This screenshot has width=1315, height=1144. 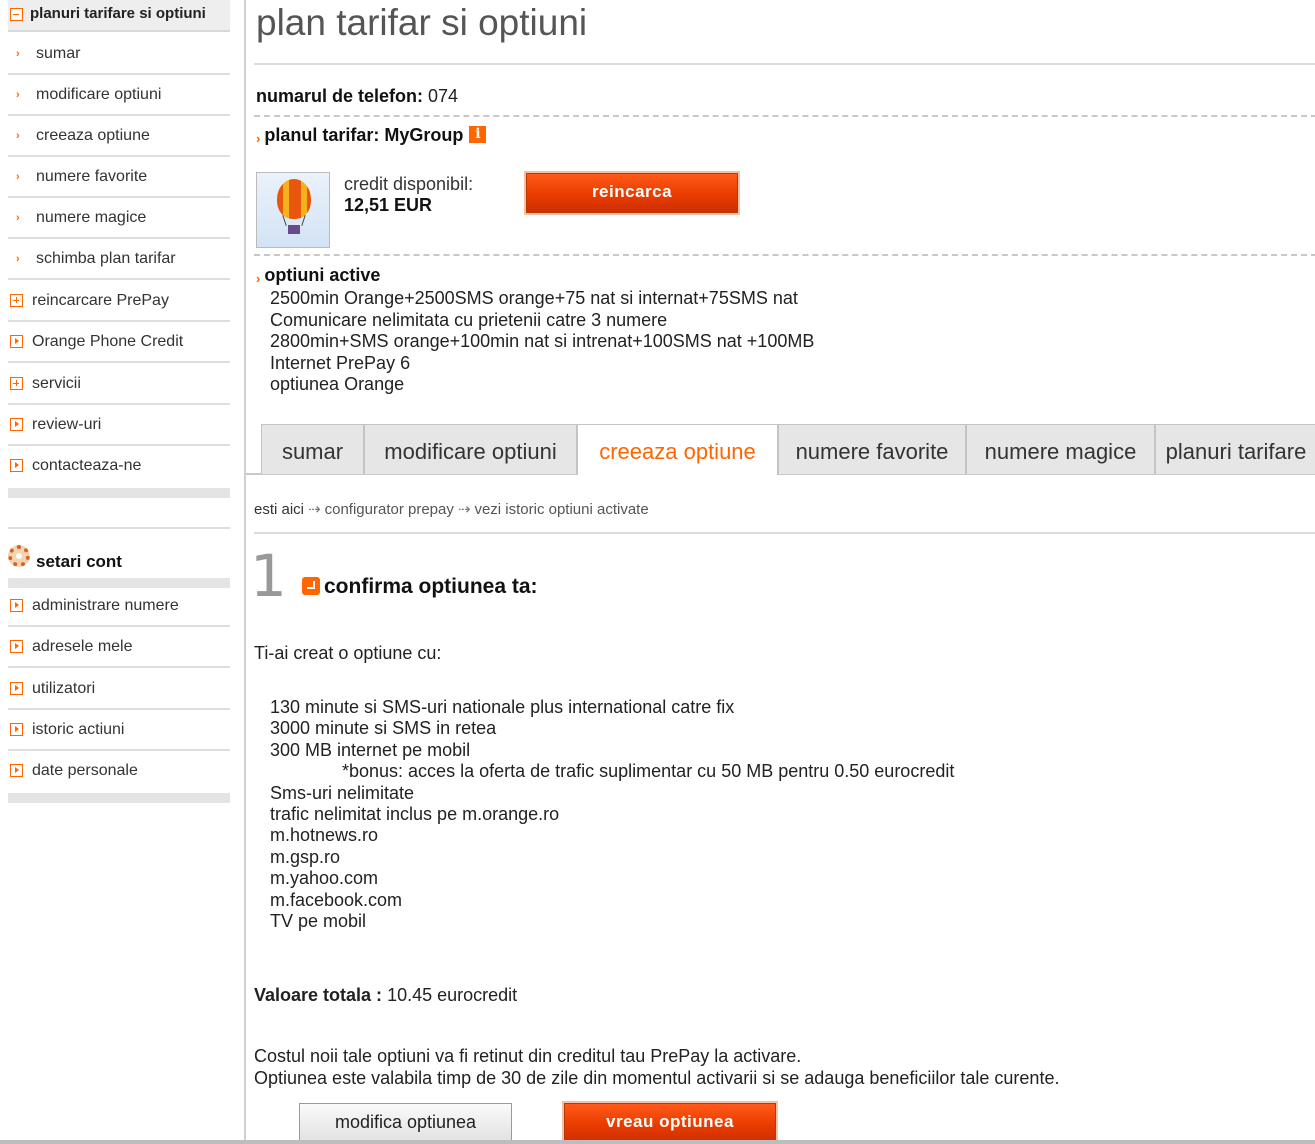 I want to click on sidebar-item-label: schimba plan tarifar, so click(x=106, y=259).